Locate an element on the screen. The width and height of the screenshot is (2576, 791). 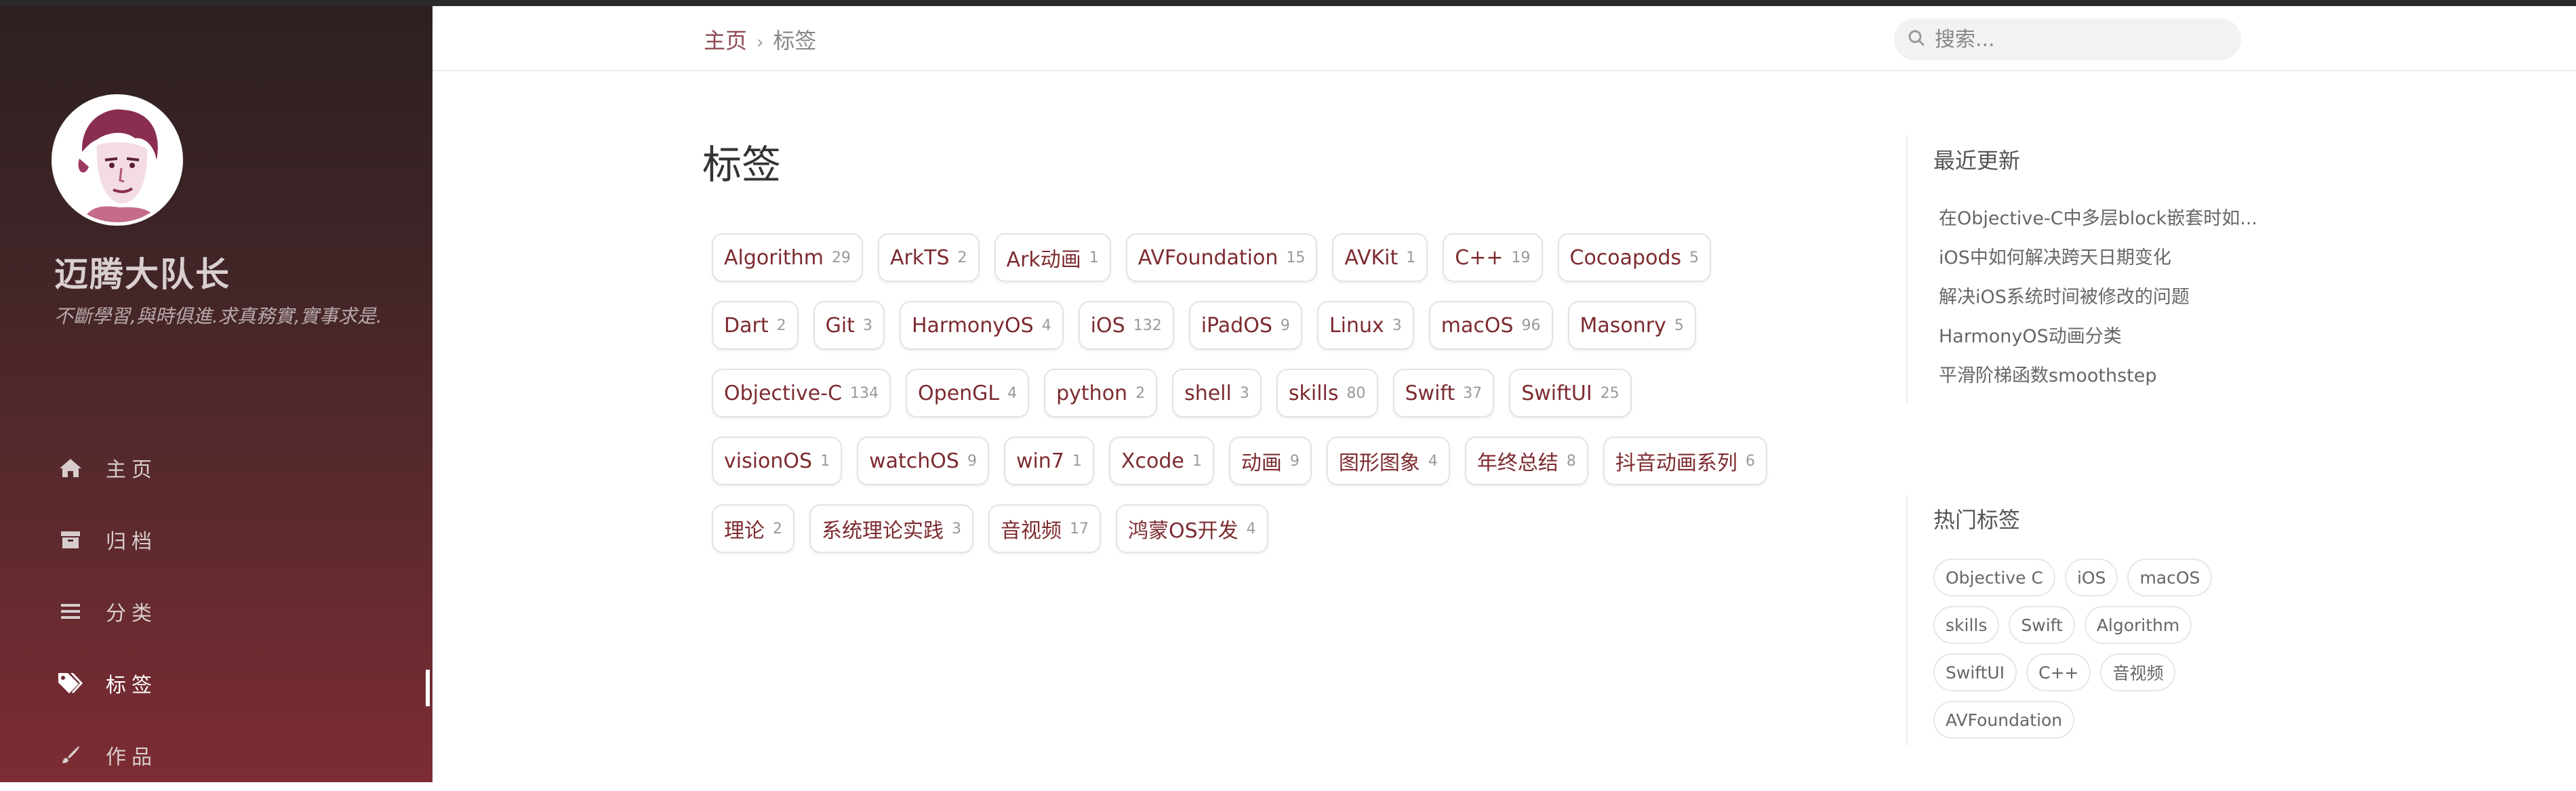
tag-name: Git is located at coordinates (840, 325).